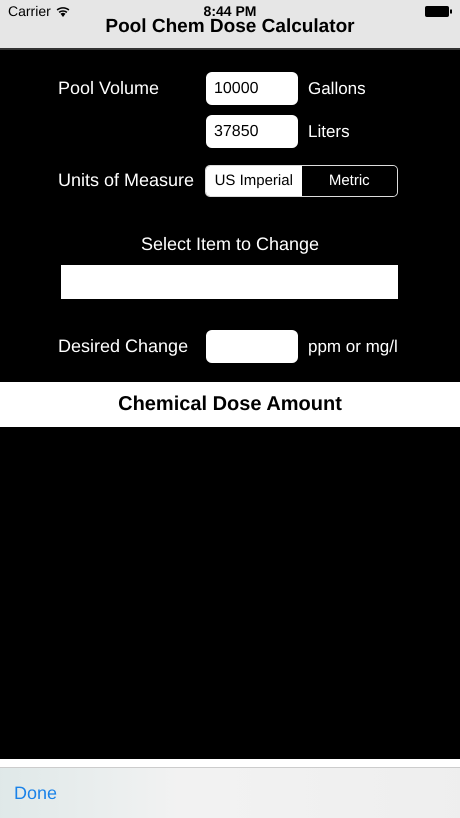 This screenshot has width=460, height=818. What do you see at coordinates (337, 88) in the screenshot?
I see `unit-label: Gallons` at bounding box center [337, 88].